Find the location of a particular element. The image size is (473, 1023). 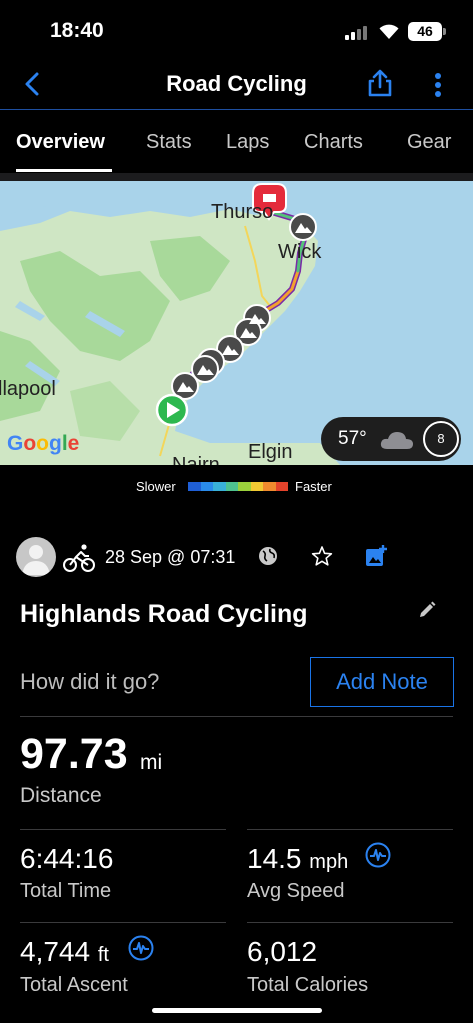

cellular-signal-icon is located at coordinates (356, 33).